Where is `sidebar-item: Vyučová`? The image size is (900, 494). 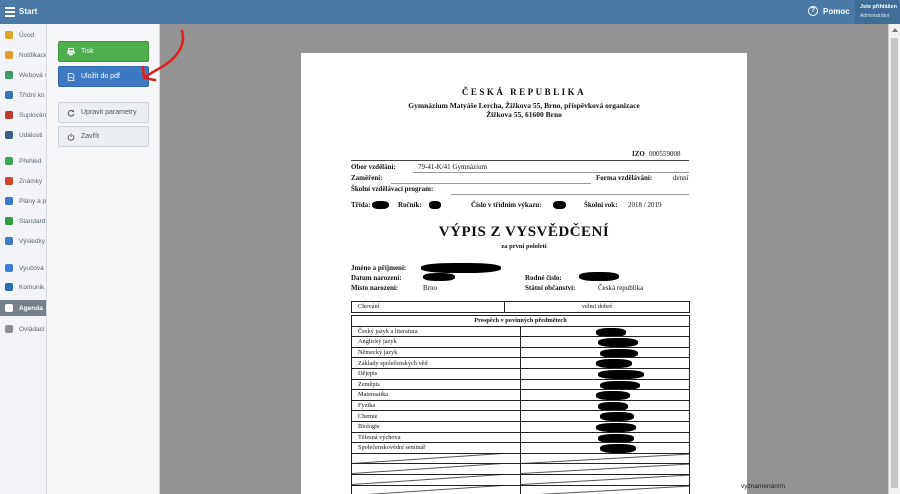 sidebar-item: Vyučová is located at coordinates (23, 268).